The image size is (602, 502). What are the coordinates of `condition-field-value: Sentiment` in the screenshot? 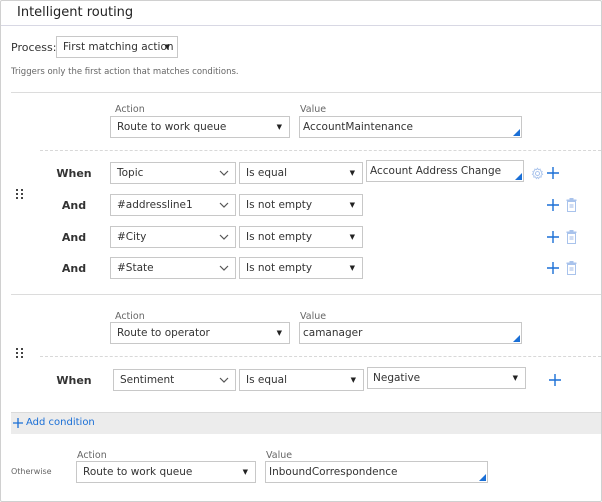 It's located at (147, 380).